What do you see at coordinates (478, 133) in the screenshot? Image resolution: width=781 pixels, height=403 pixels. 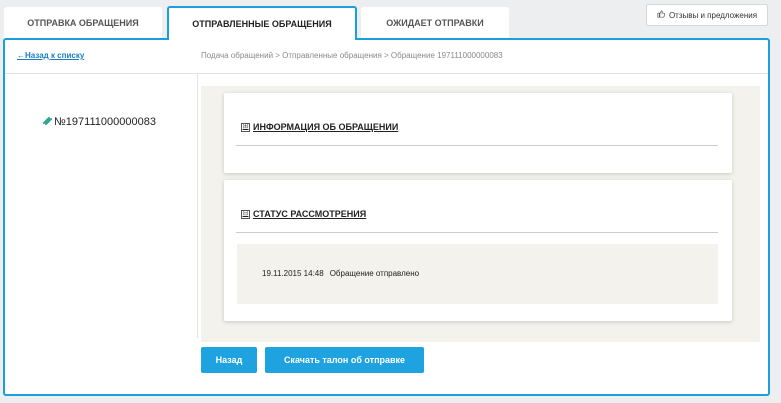 I see `info-card: ⊞ ИНФОРМАЦИЯ ОБ ОБРАЩЕНИИ` at bounding box center [478, 133].